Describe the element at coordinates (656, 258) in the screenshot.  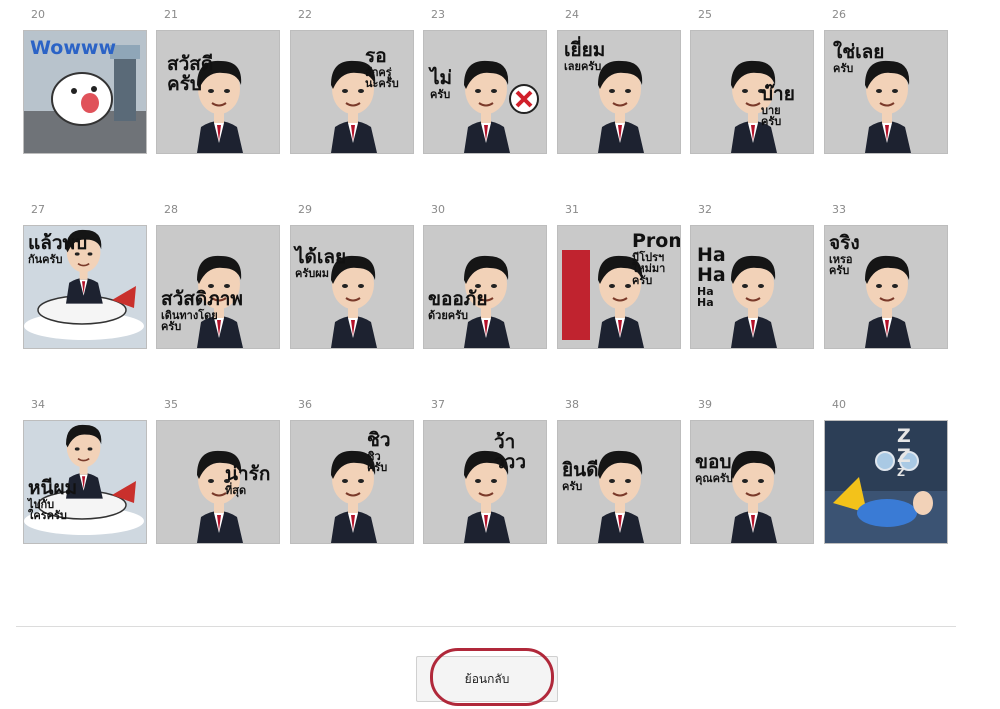
I see `sticker-caption: Promotionมีโปรฯใหม่มาครับ` at that location.